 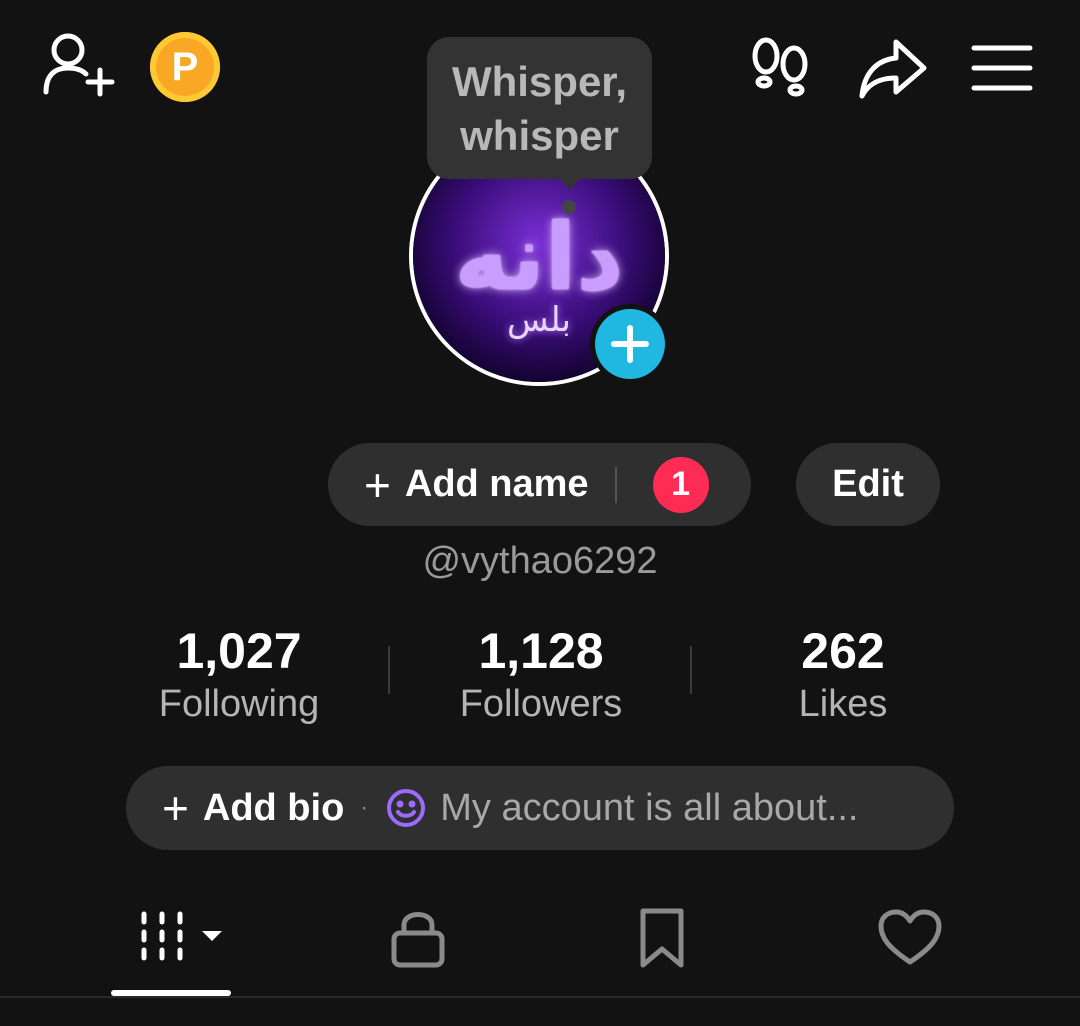 I want to click on add-friend-button, so click(x=78, y=66).